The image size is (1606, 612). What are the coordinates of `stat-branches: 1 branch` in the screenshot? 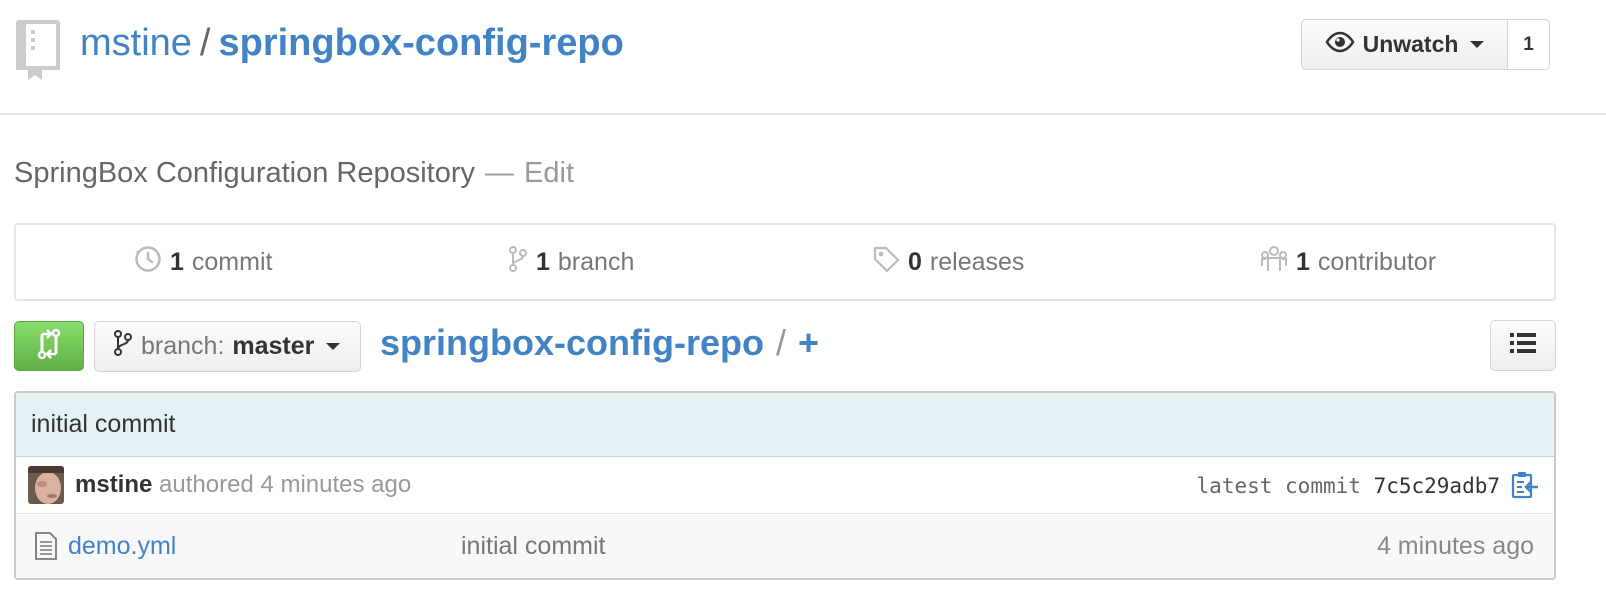 It's located at (571, 262).